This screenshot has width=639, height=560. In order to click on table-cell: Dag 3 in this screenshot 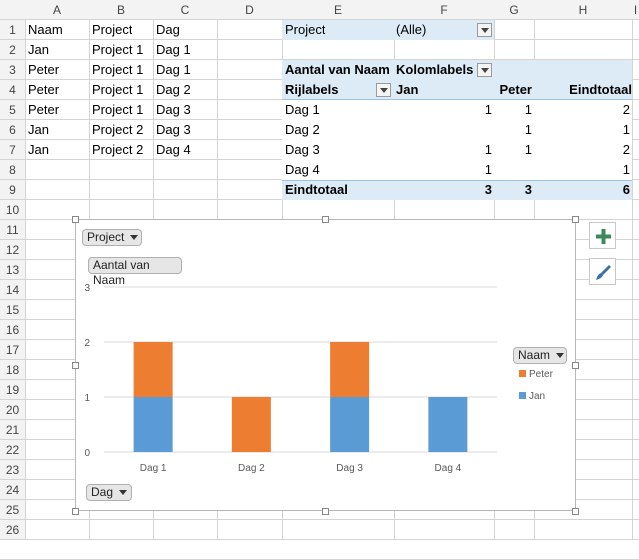, I will do `click(173, 109)`.